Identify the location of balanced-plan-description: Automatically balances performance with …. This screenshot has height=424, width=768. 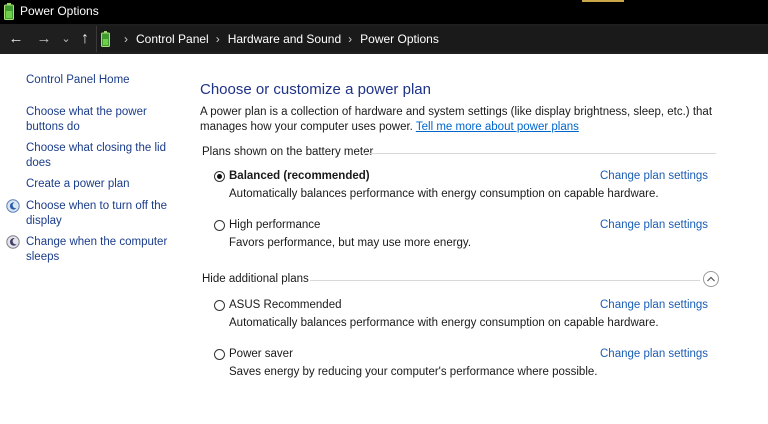
(444, 194).